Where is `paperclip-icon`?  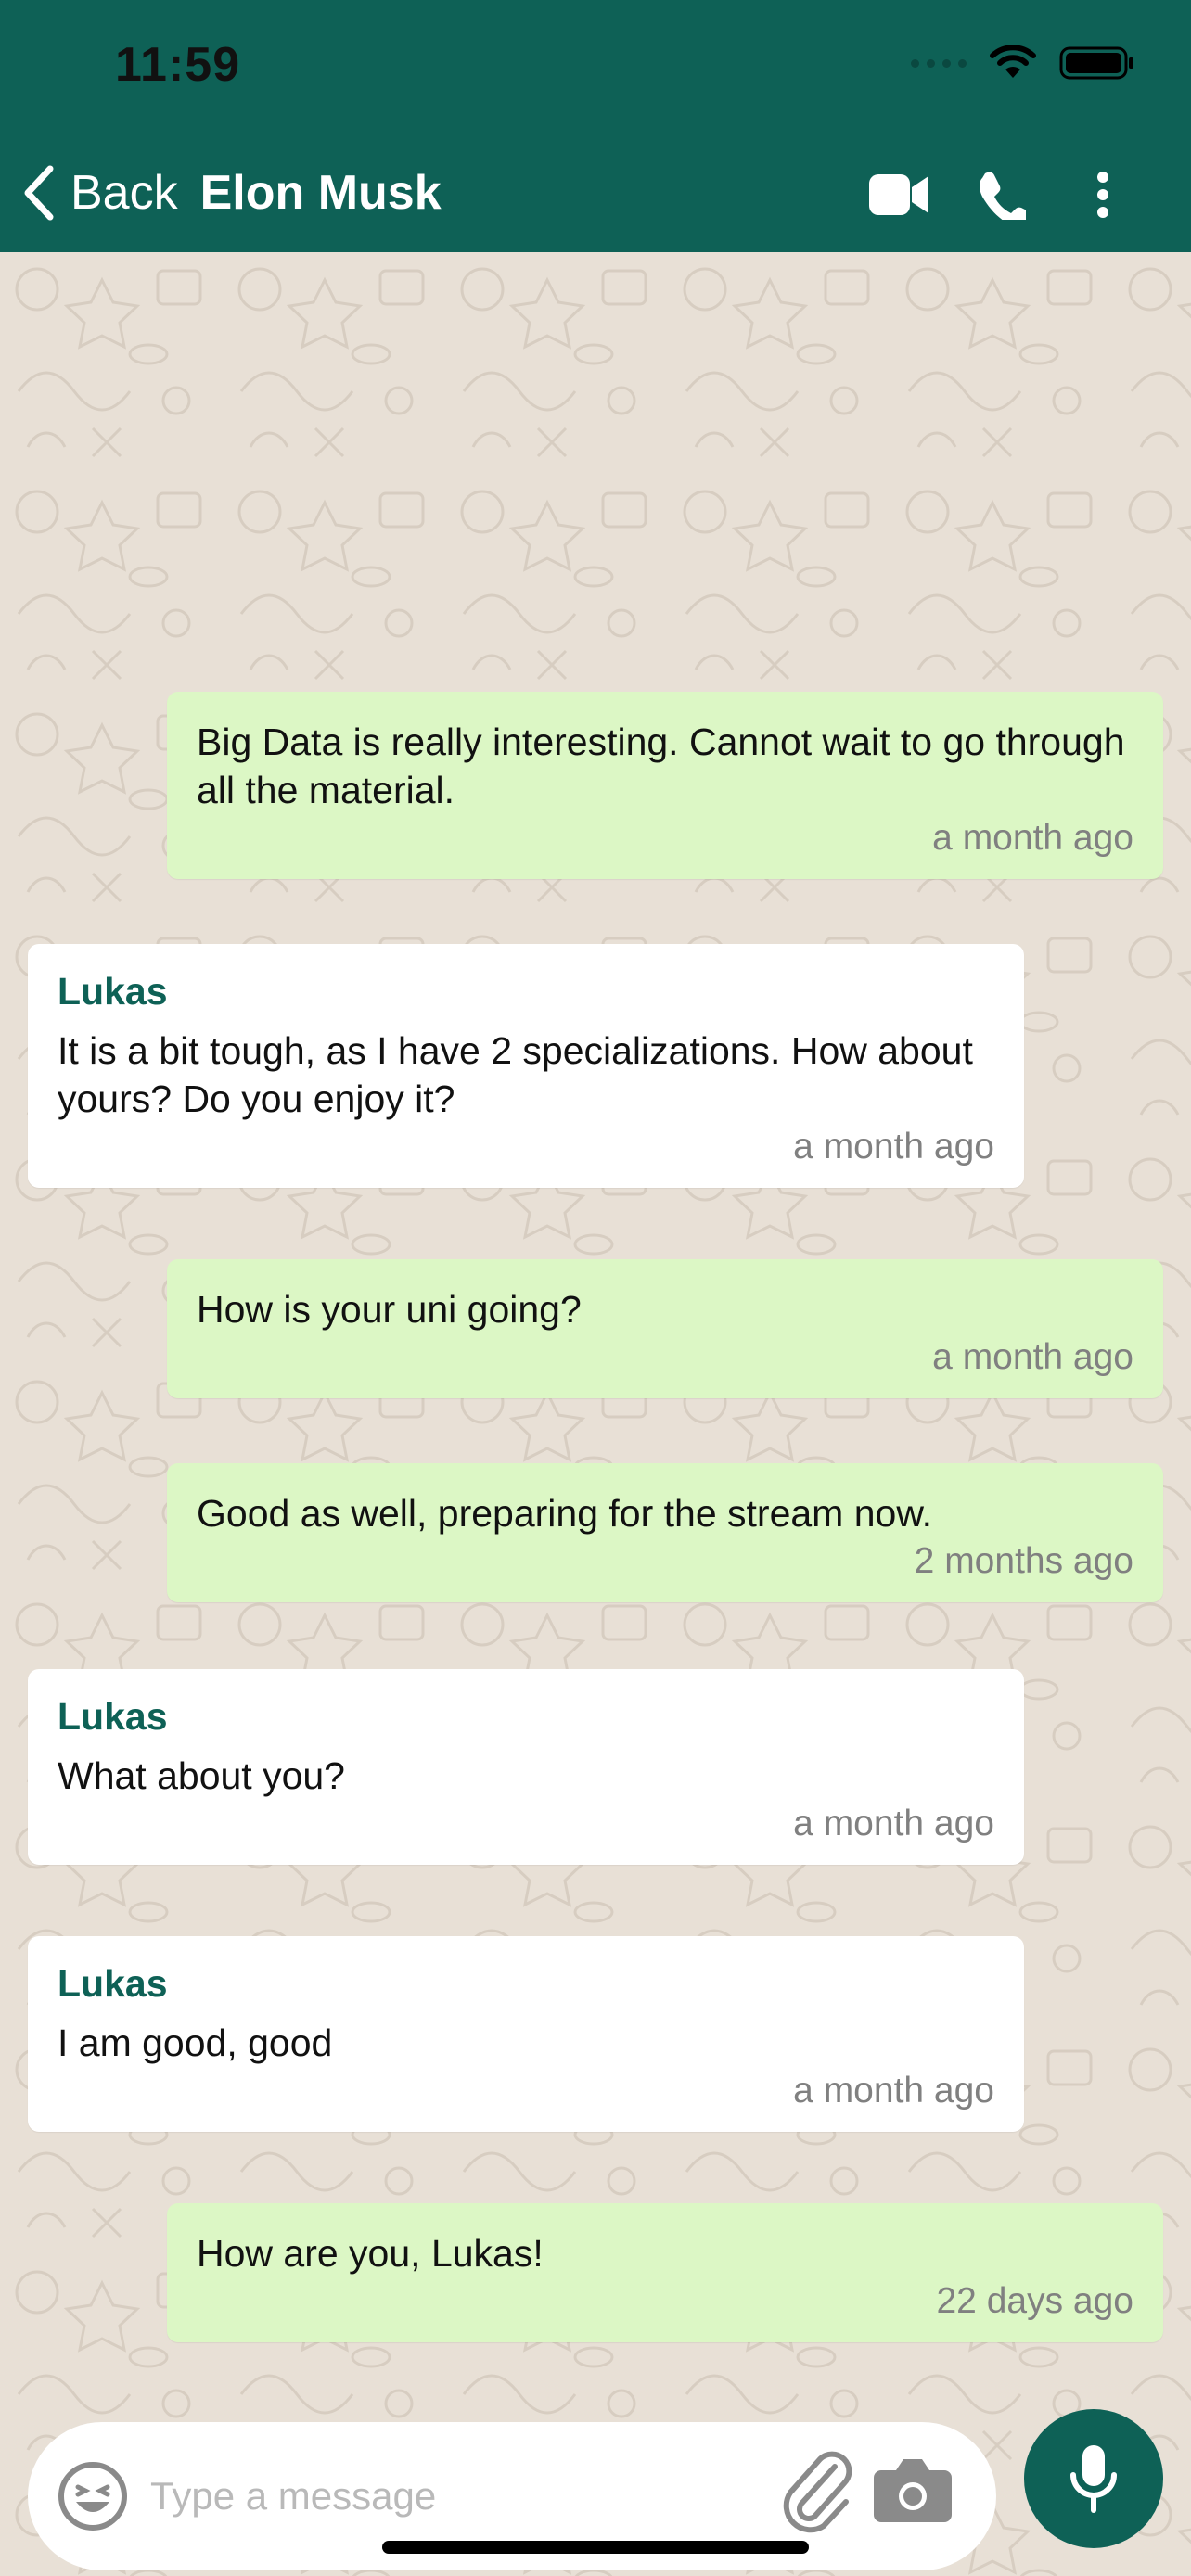 paperclip-icon is located at coordinates (817, 2492).